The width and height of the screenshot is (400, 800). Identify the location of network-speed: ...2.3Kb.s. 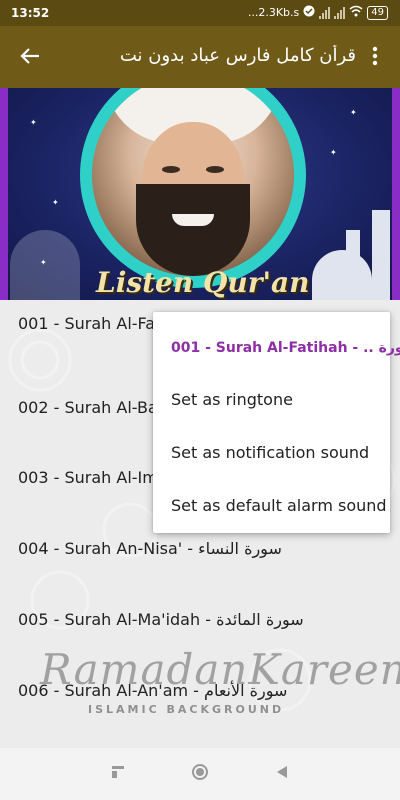
(273, 12).